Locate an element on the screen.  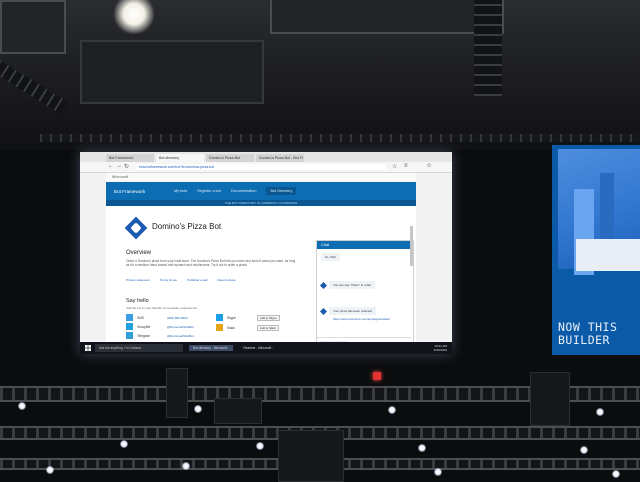
cortana-search-box: Ask me anything. I'm Cortana. is located at coordinates (139, 348).